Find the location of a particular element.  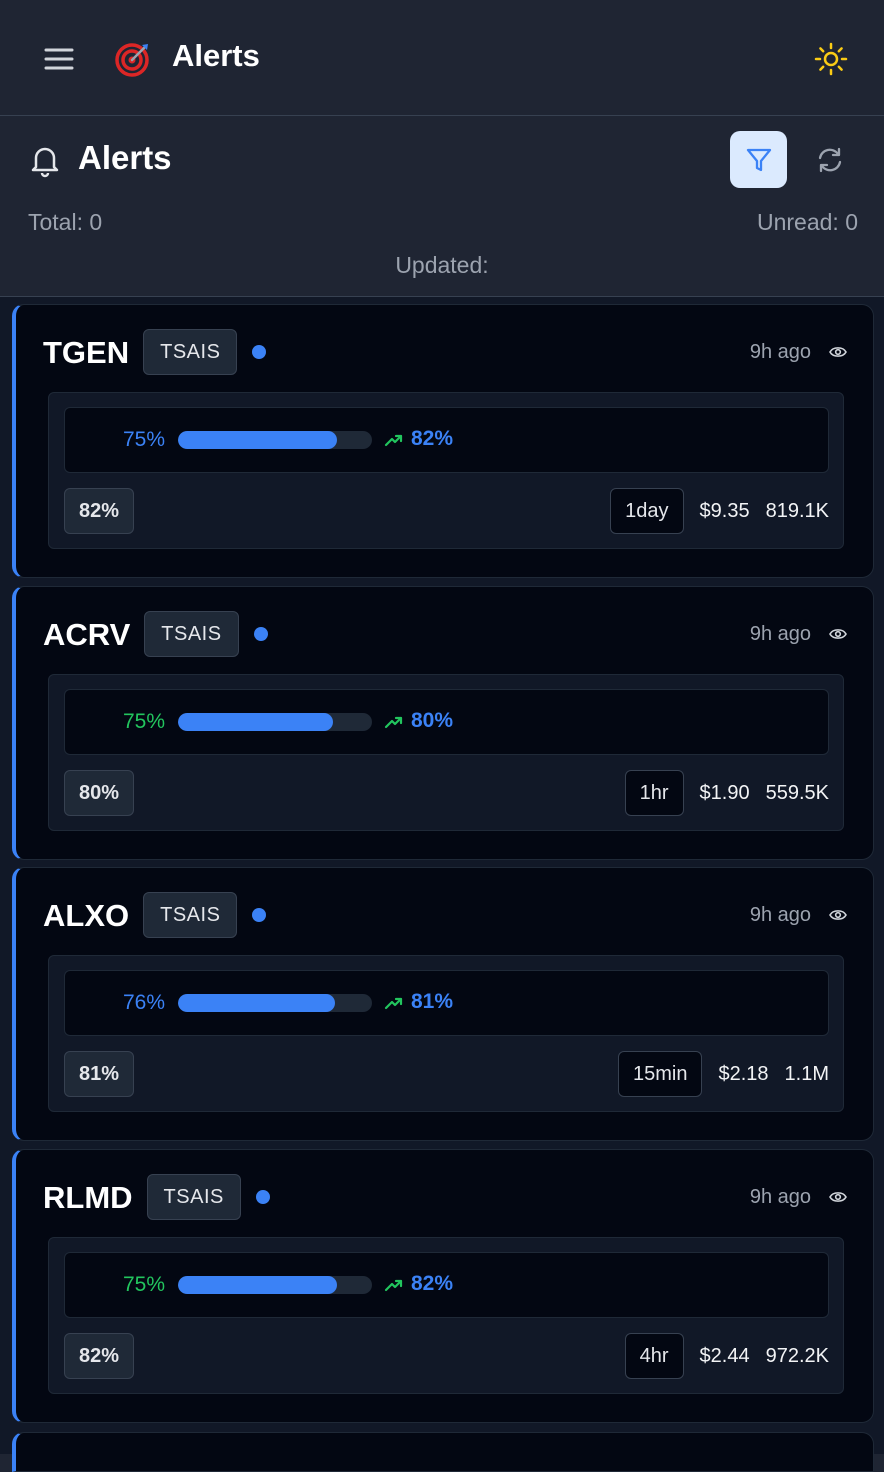

alert-details: 75% 80% 80% 1hr $1.90 559.5K is located at coordinates (446, 752).